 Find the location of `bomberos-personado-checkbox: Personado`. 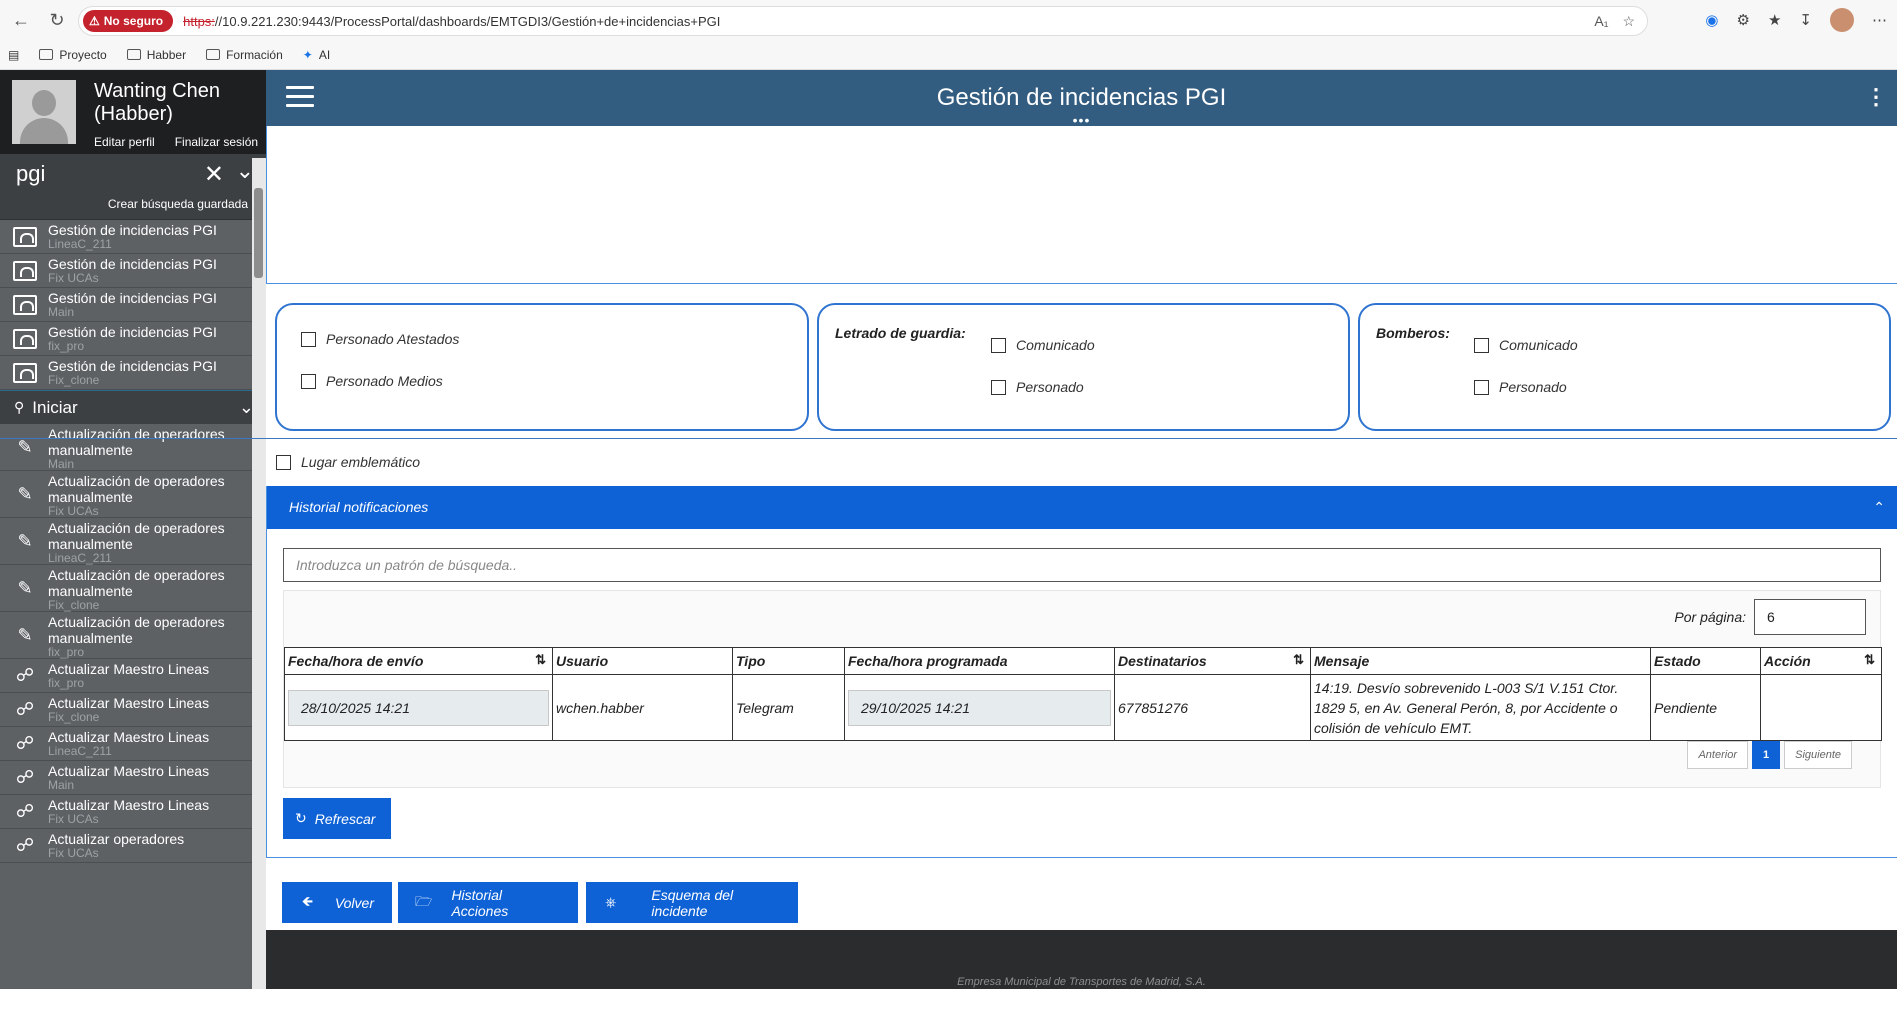

bomberos-personado-checkbox: Personado is located at coordinates (1520, 387).